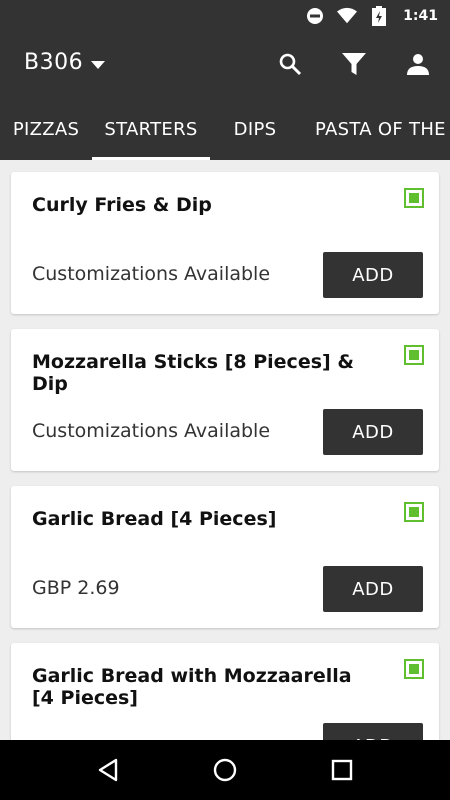 The height and width of the screenshot is (800, 450). I want to click on tab-pasta-of-the-day: PASTA OF THE D, so click(375, 129).